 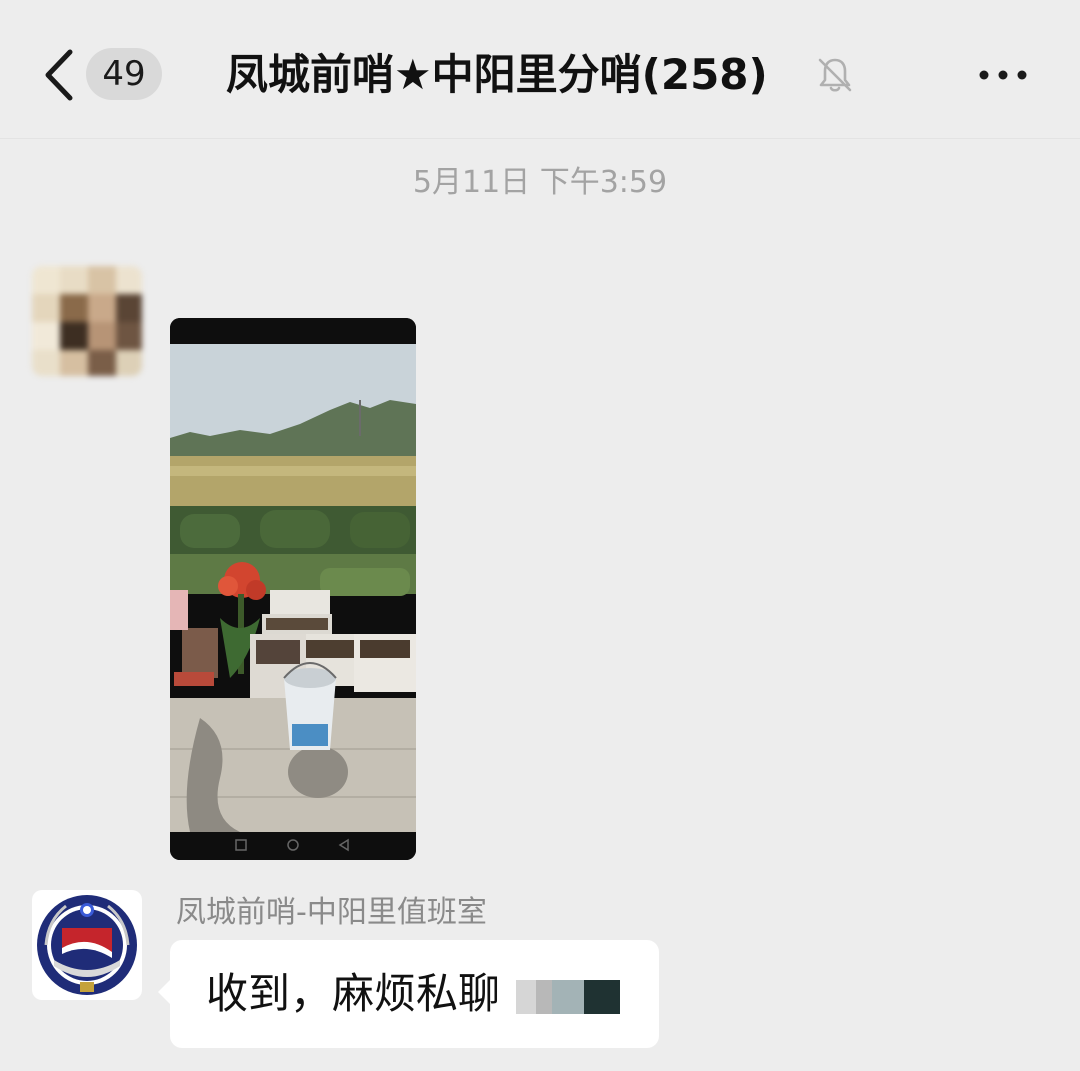 I want to click on back-button, so click(x=60, y=75).